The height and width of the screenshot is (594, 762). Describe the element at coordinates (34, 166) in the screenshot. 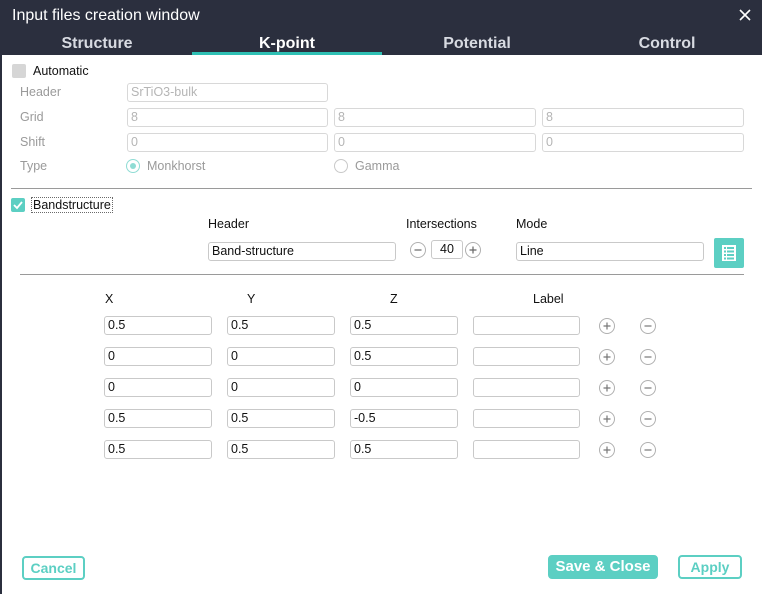

I see `type-label: Type` at that location.